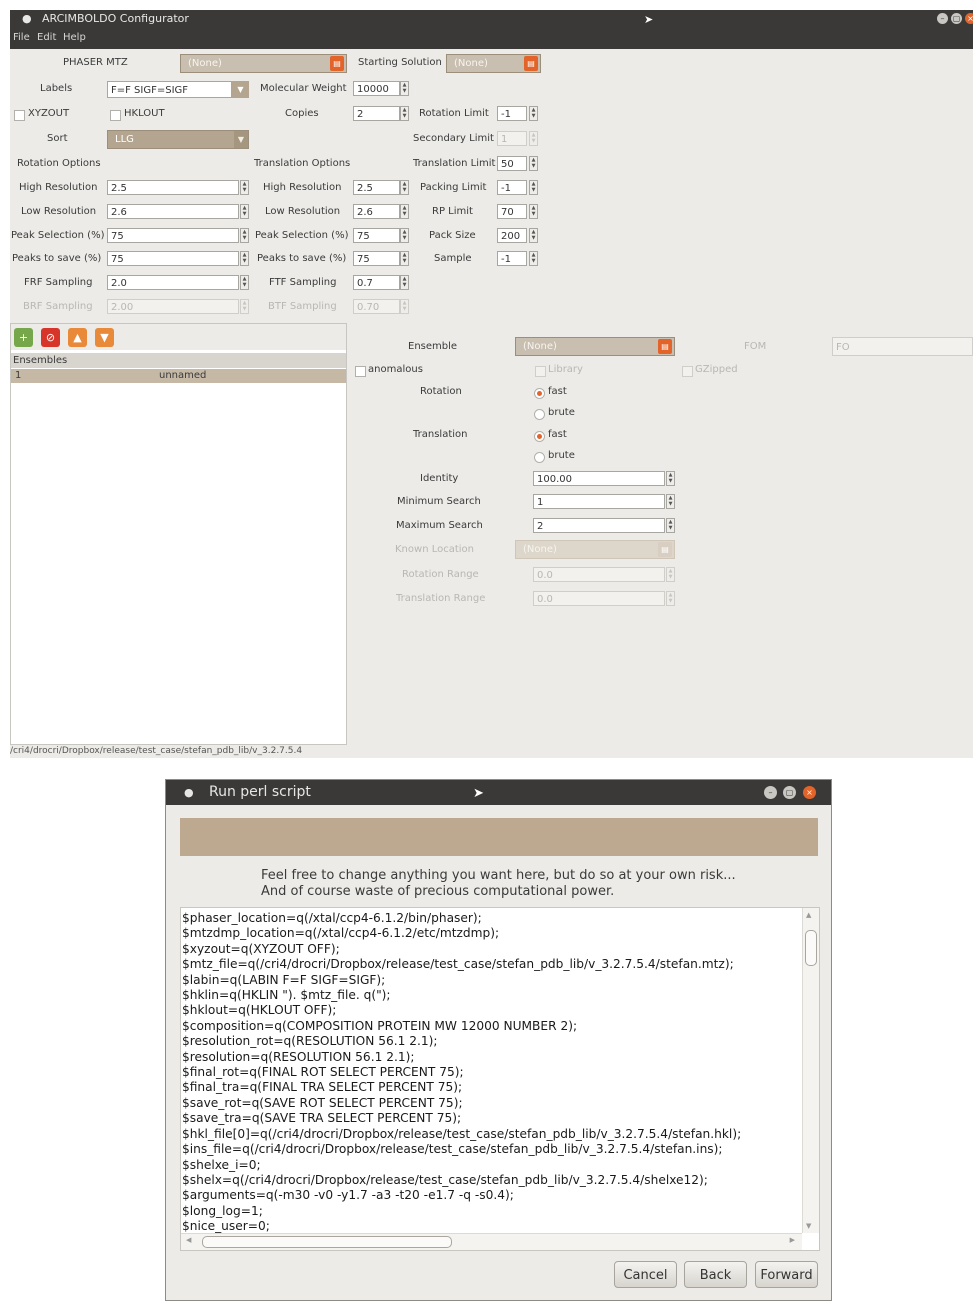 Image resolution: width=973 pixels, height=1301 pixels. What do you see at coordinates (173, 211) in the screenshot?
I see `rotation-low-resolution-field: 2.6` at bounding box center [173, 211].